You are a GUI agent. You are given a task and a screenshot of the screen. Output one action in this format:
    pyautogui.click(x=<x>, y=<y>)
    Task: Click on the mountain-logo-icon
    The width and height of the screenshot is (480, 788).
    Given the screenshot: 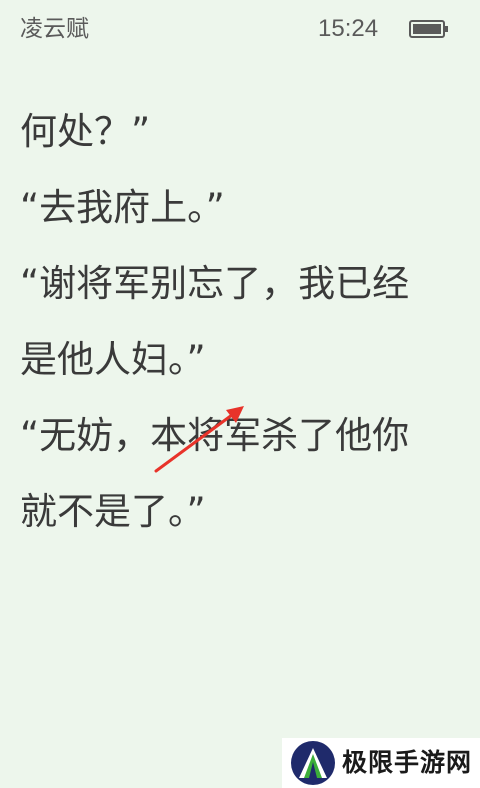 What is the action you would take?
    pyautogui.click(x=313, y=763)
    